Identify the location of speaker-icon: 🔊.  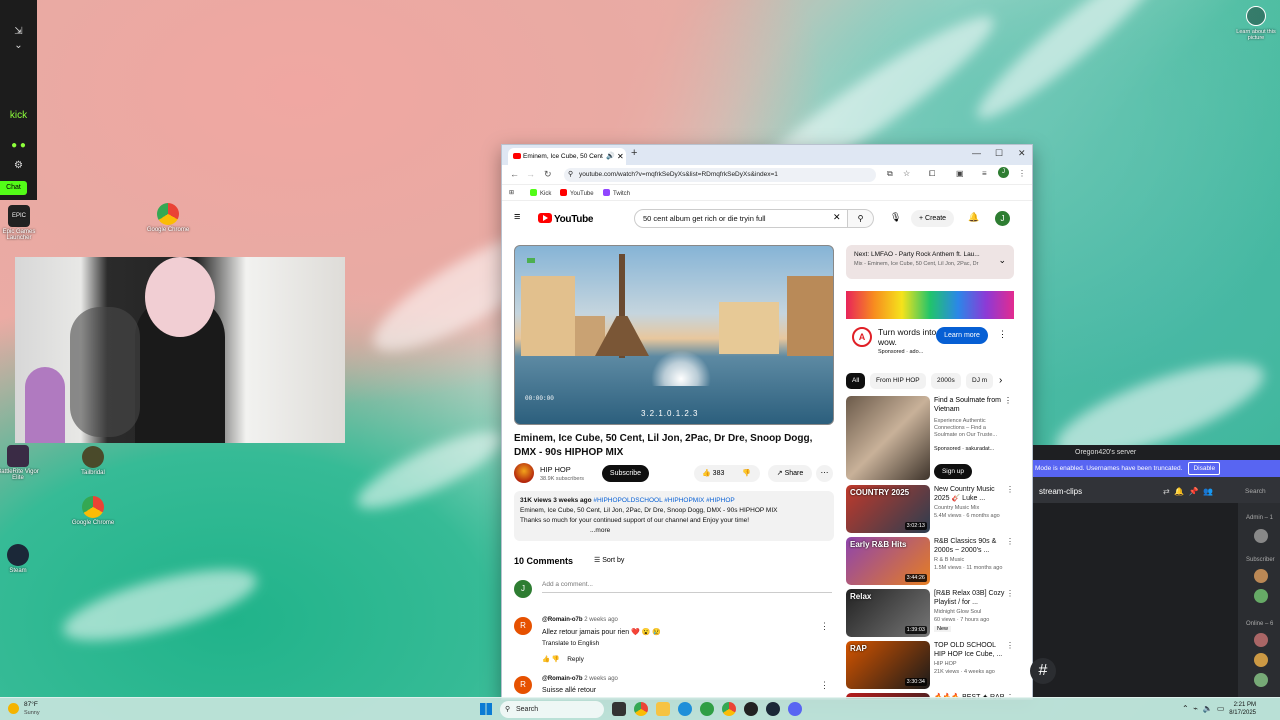
(610, 156).